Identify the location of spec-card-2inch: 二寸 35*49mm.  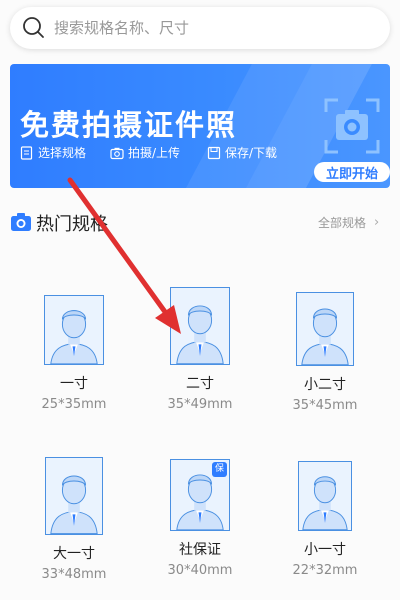
(200, 349).